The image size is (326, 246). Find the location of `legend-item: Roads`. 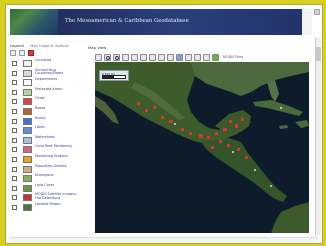

legend-item: Roads is located at coordinates (46, 111).